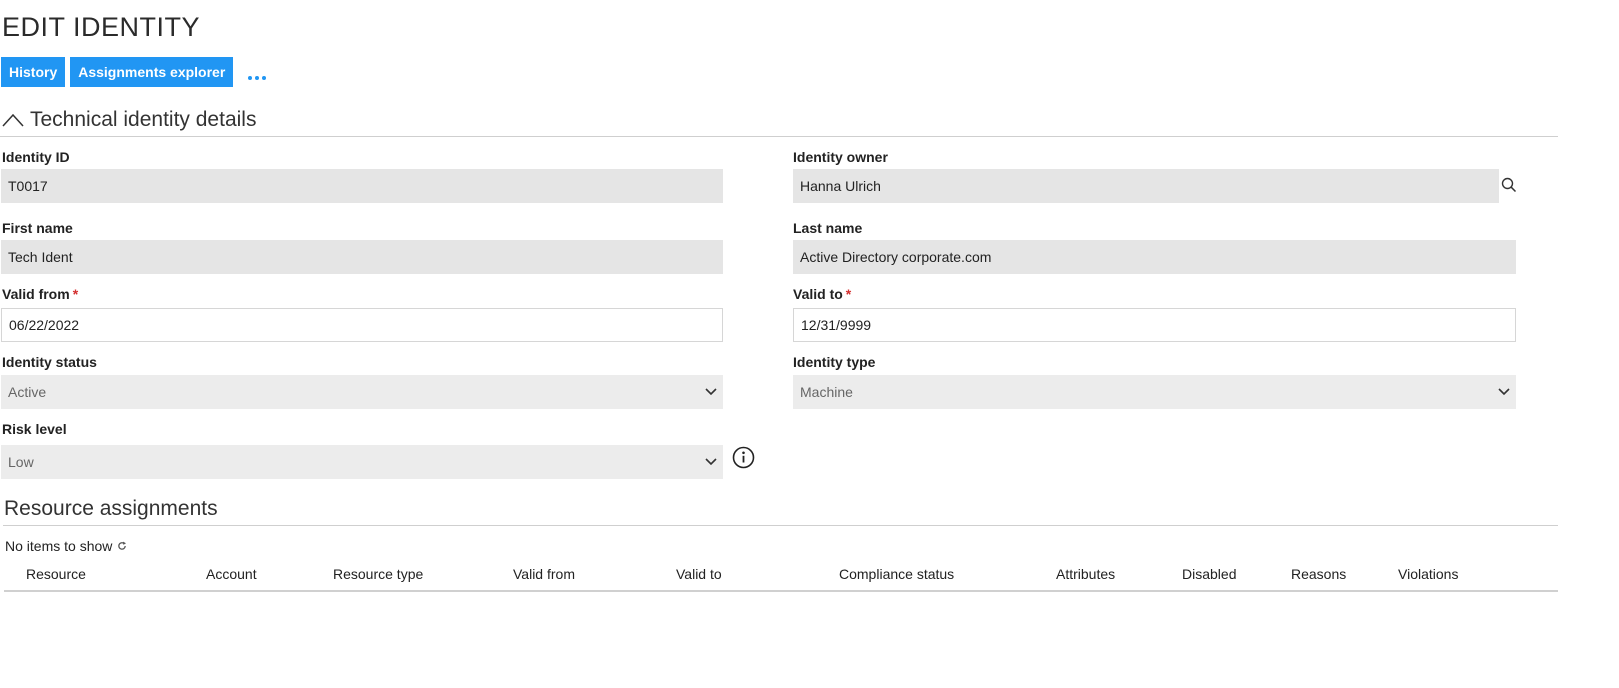 The height and width of the screenshot is (688, 1619). I want to click on identity-type-label: Identity type, so click(834, 362).